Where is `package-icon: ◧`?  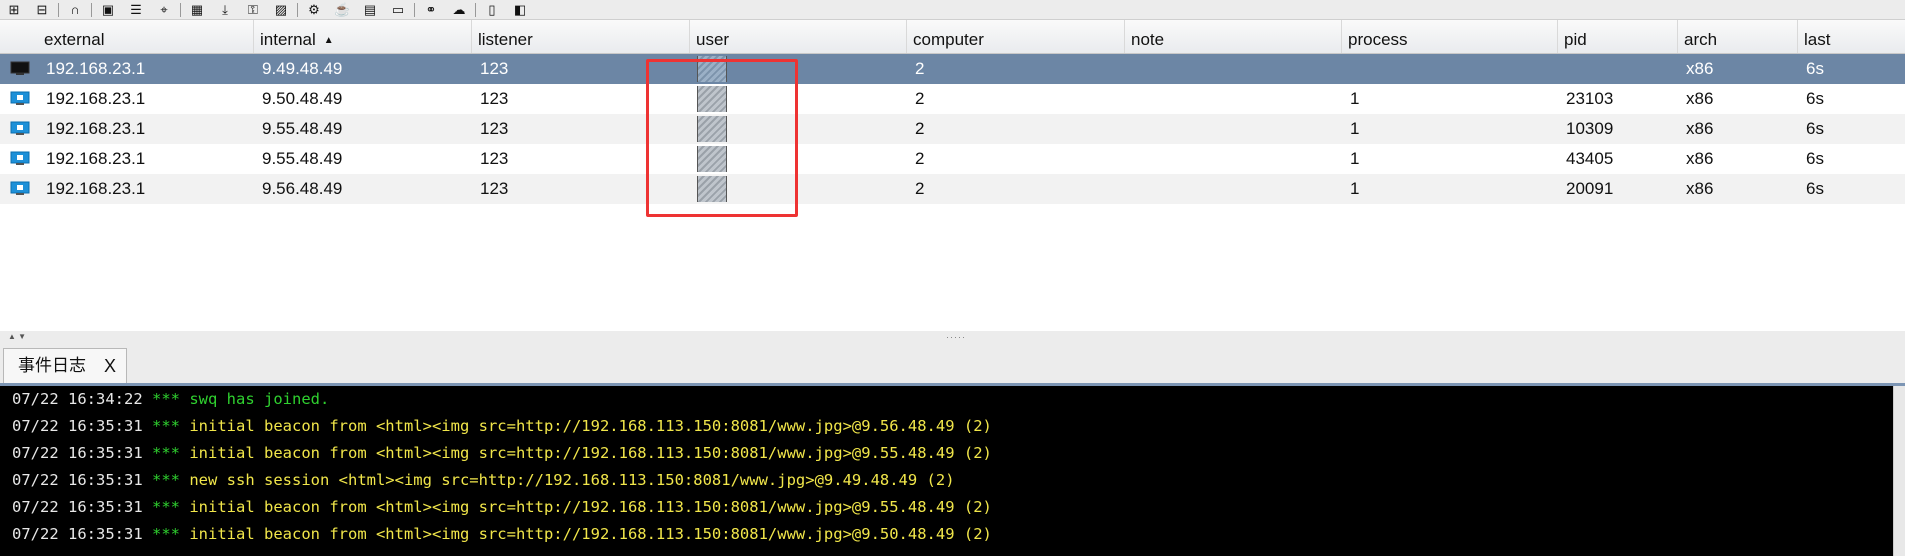 package-icon: ◧ is located at coordinates (520, 10).